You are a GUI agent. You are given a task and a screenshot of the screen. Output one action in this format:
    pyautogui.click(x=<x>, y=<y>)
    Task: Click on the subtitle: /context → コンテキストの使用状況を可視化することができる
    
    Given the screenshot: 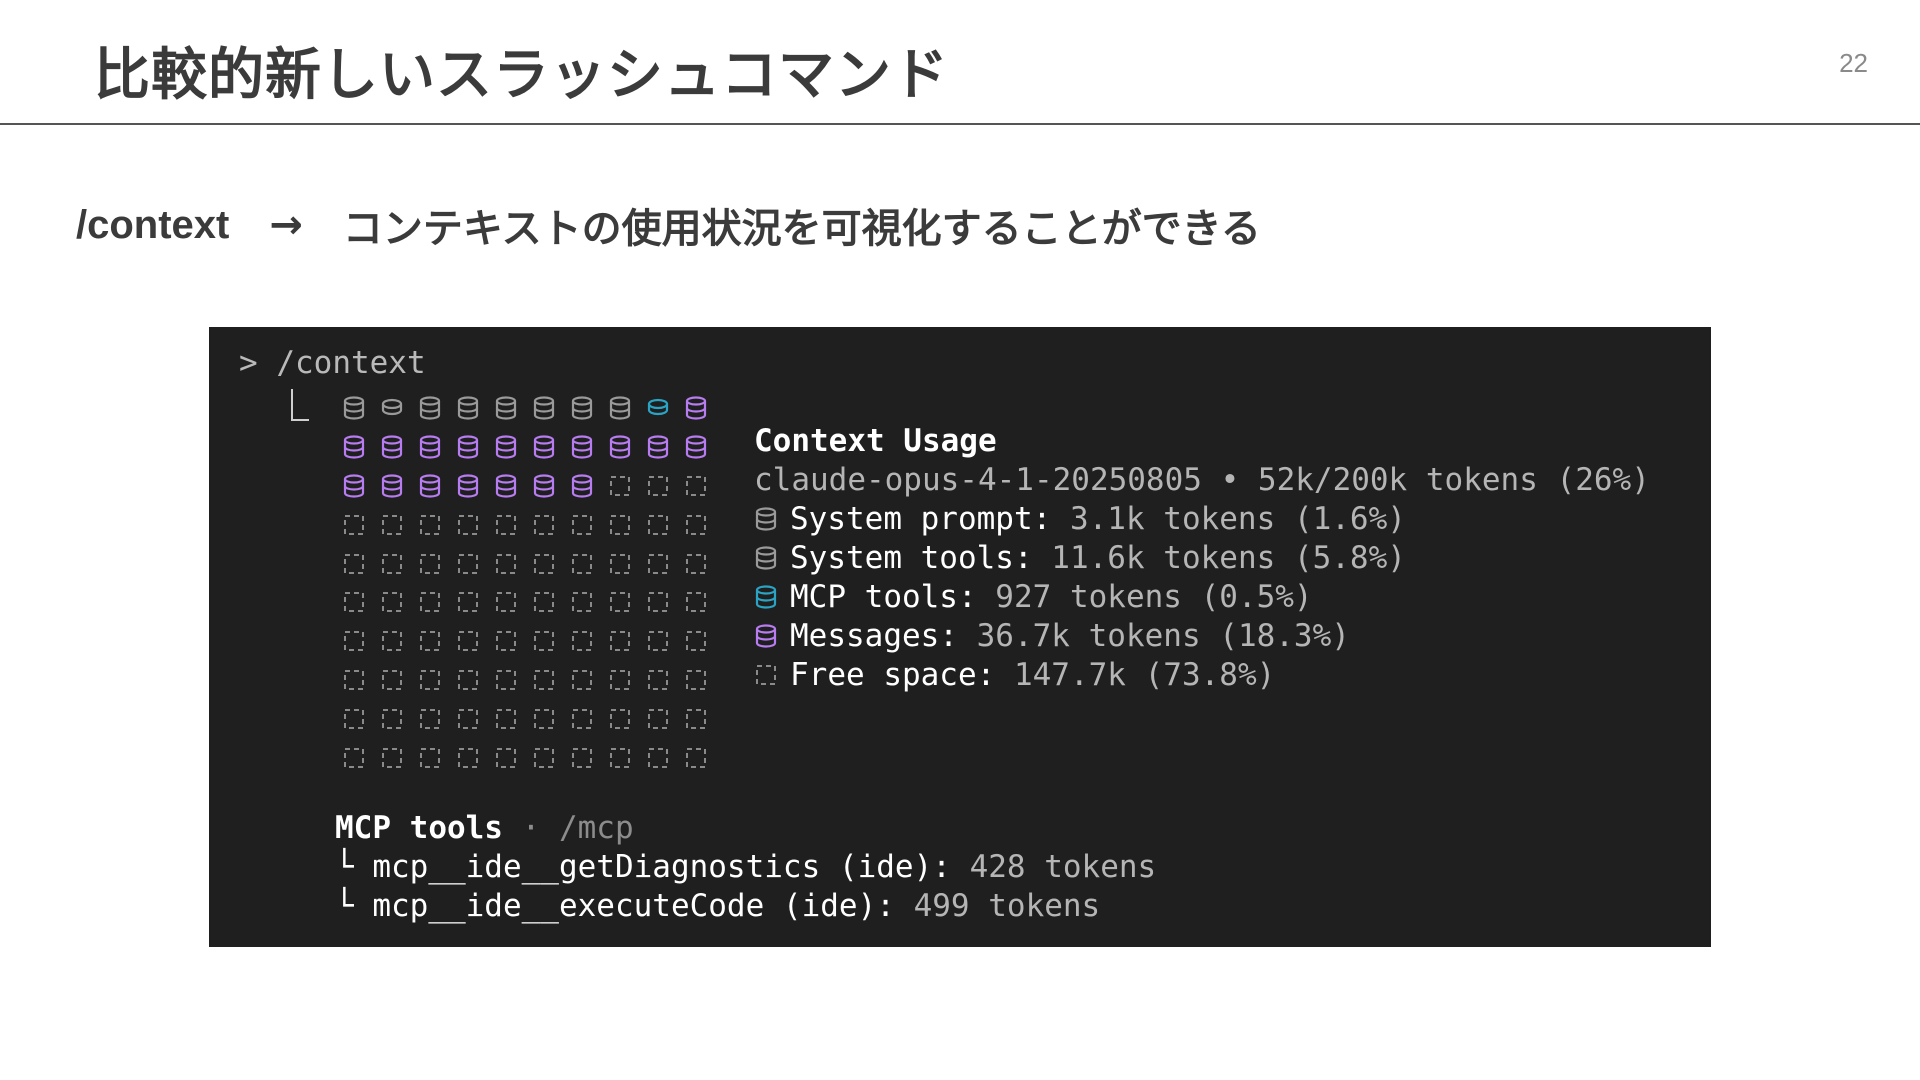 What is the action you would take?
    pyautogui.click(x=668, y=225)
    